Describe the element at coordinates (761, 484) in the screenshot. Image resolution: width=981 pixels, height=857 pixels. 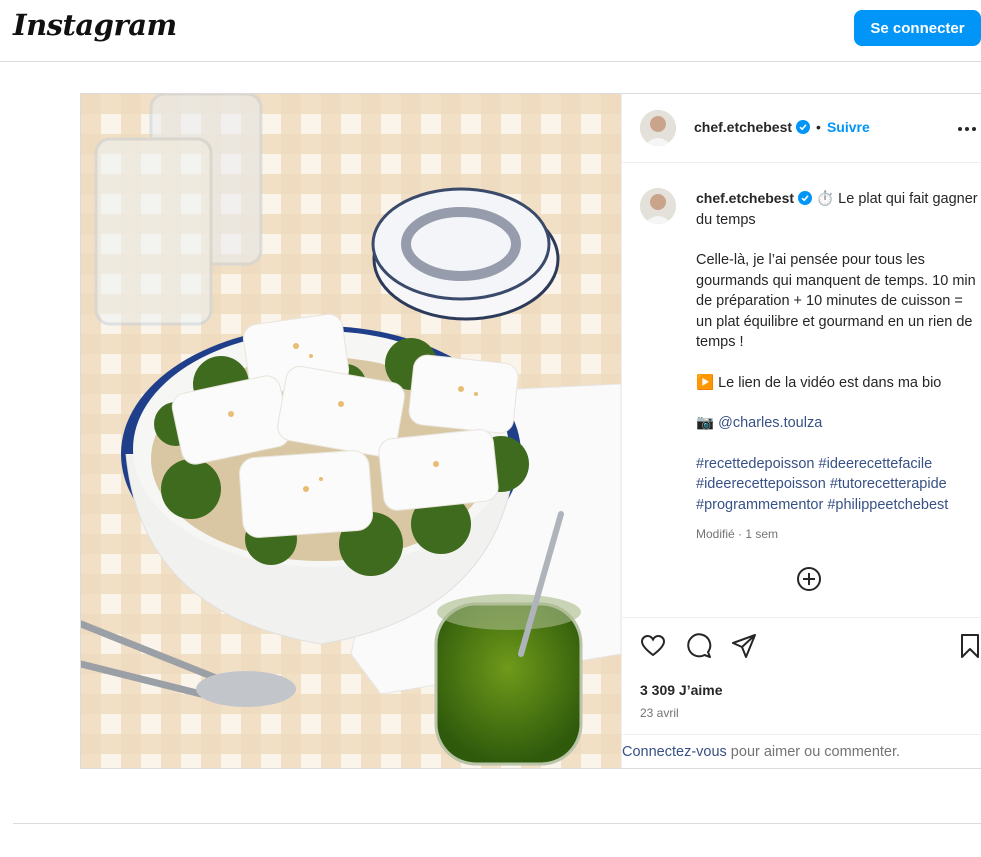
I see `hashtag-link: #ideerecettepoisson` at that location.